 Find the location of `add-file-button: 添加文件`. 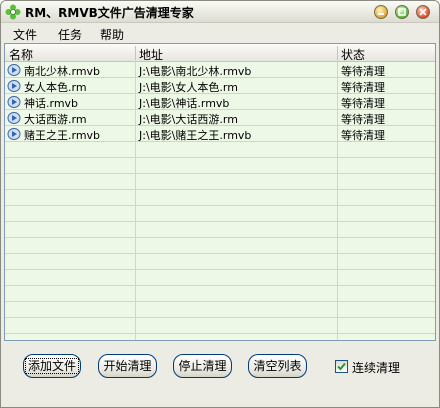

add-file-button: 添加文件 is located at coordinates (52, 366).